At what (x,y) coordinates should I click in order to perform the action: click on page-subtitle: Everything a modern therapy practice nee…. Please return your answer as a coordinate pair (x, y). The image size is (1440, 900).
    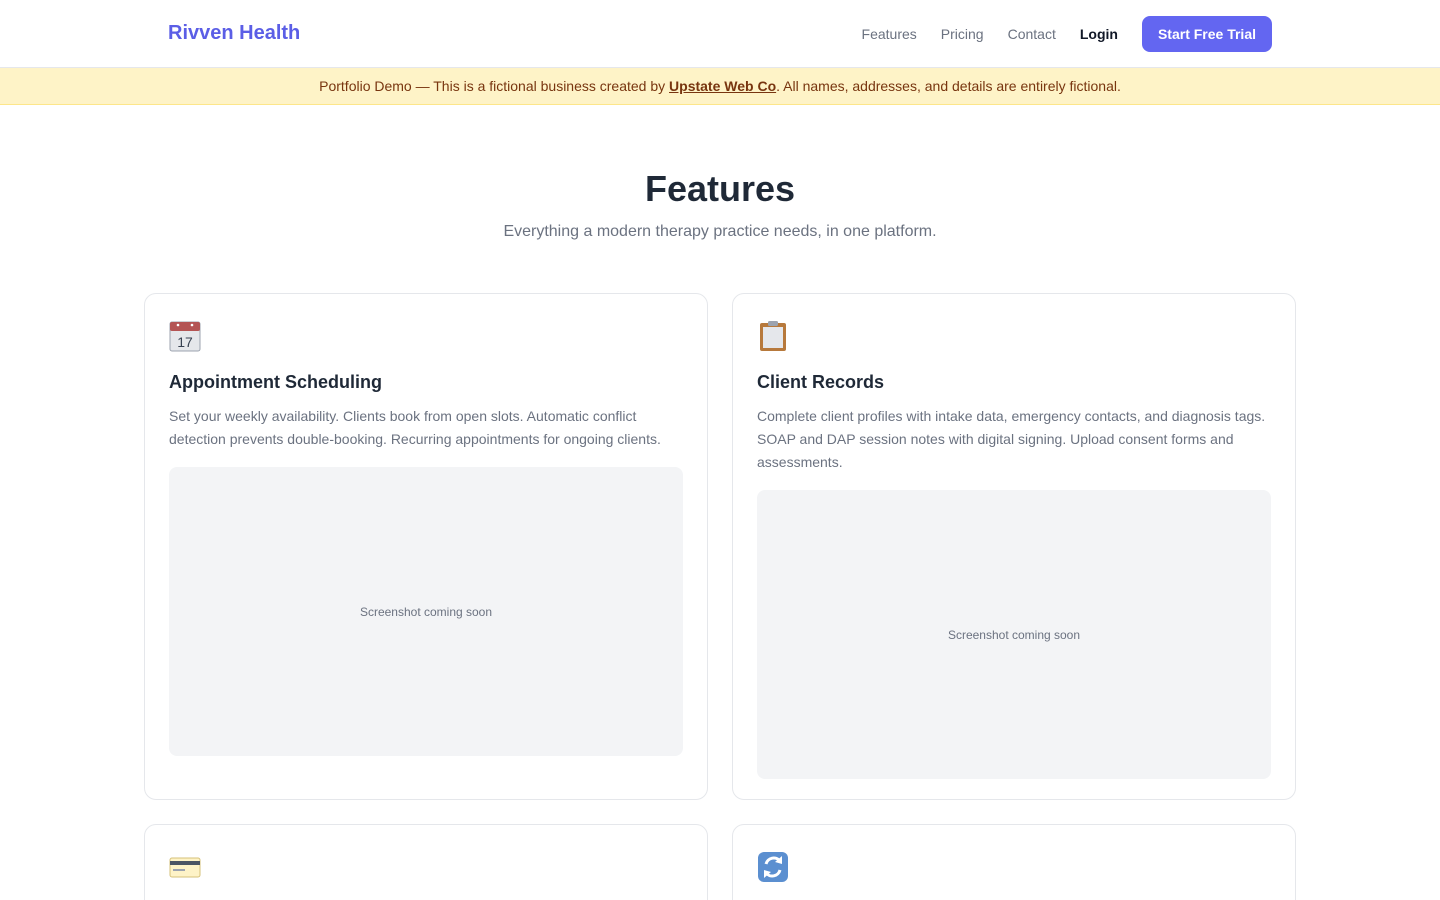
    Looking at the image, I should click on (720, 231).